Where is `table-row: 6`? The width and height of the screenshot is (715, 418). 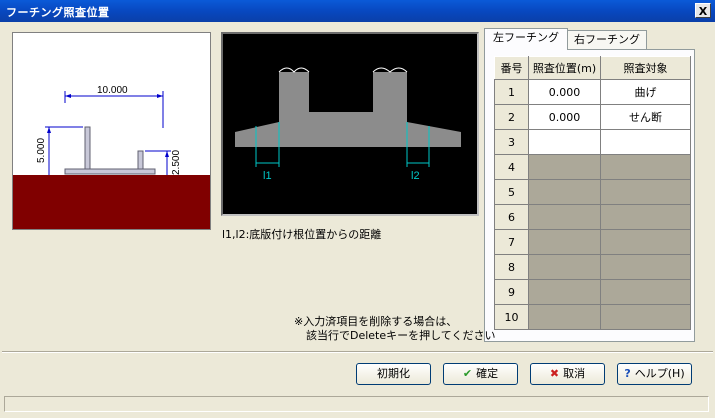 table-row: 6 is located at coordinates (592, 217).